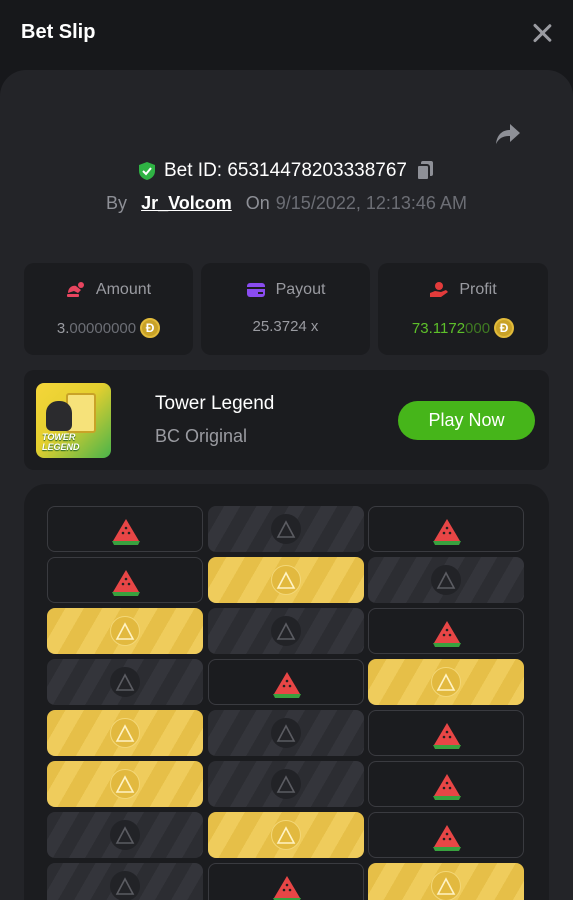 The height and width of the screenshot is (900, 573). What do you see at coordinates (371, 203) in the screenshot?
I see `bet-datetime: 9/15/2022, 12:13:46 AM` at bounding box center [371, 203].